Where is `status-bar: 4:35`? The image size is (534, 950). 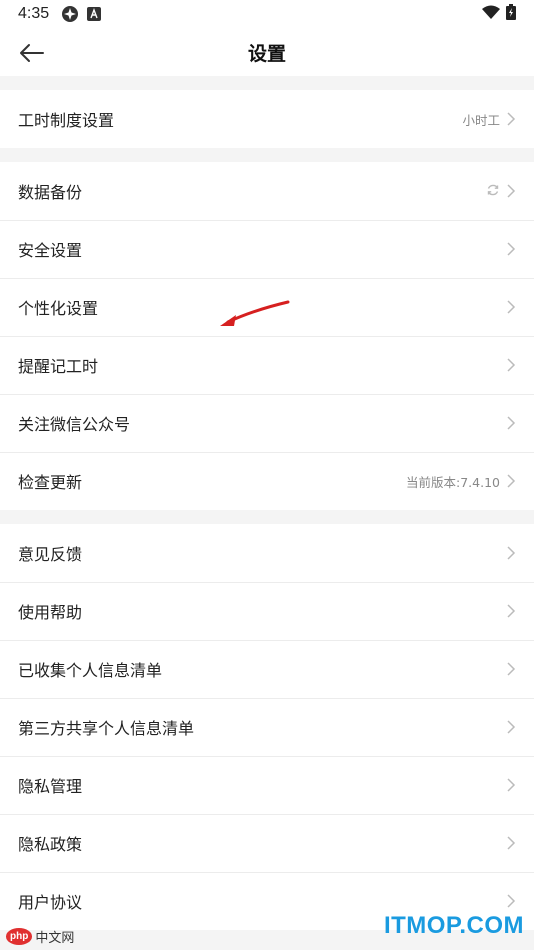
status-bar: 4:35 is located at coordinates (267, 14).